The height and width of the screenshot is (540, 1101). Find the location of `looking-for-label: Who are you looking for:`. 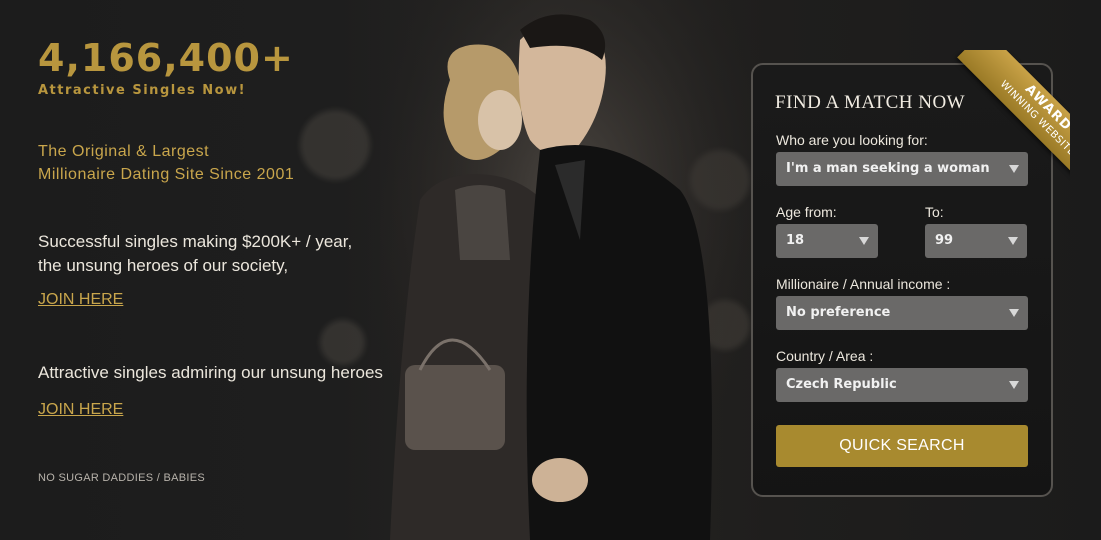

looking-for-label: Who are you looking for: is located at coordinates (852, 140).